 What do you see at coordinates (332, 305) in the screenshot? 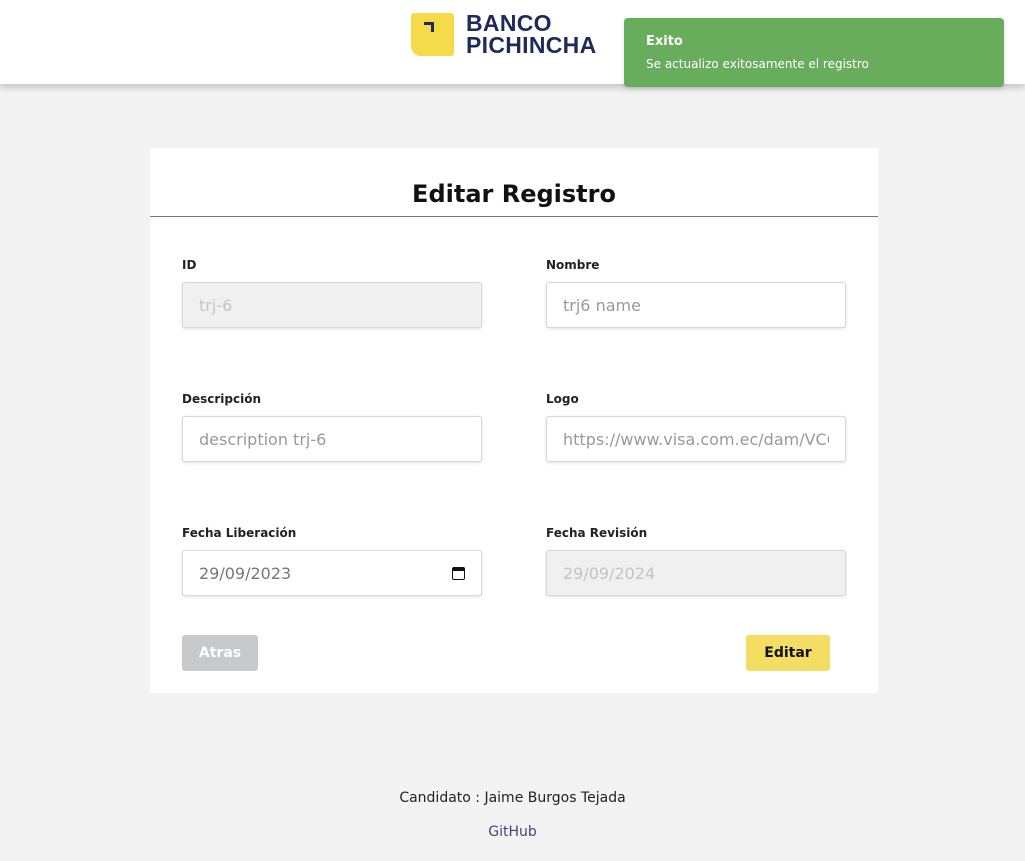
I see `id-input: trj-6` at bounding box center [332, 305].